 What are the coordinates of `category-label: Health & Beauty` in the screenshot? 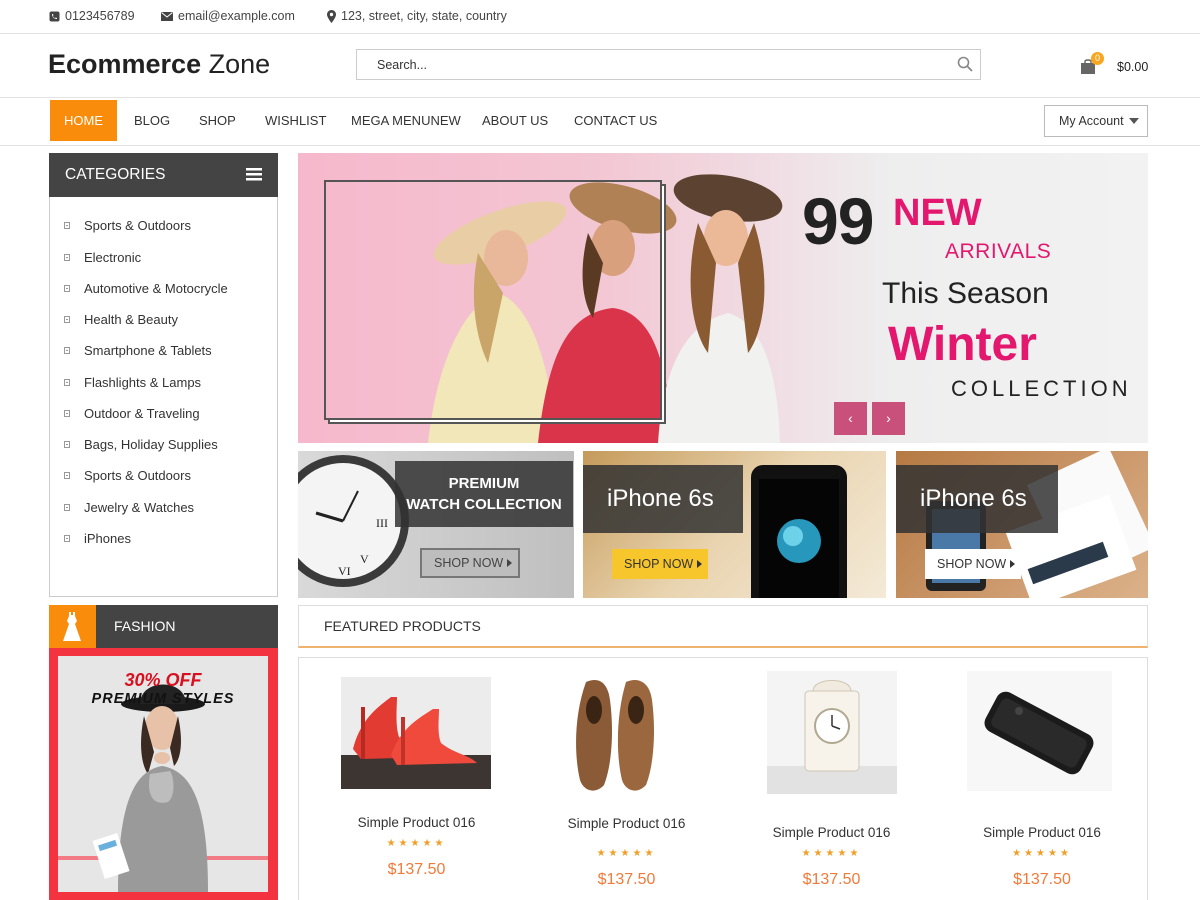 It's located at (131, 319).